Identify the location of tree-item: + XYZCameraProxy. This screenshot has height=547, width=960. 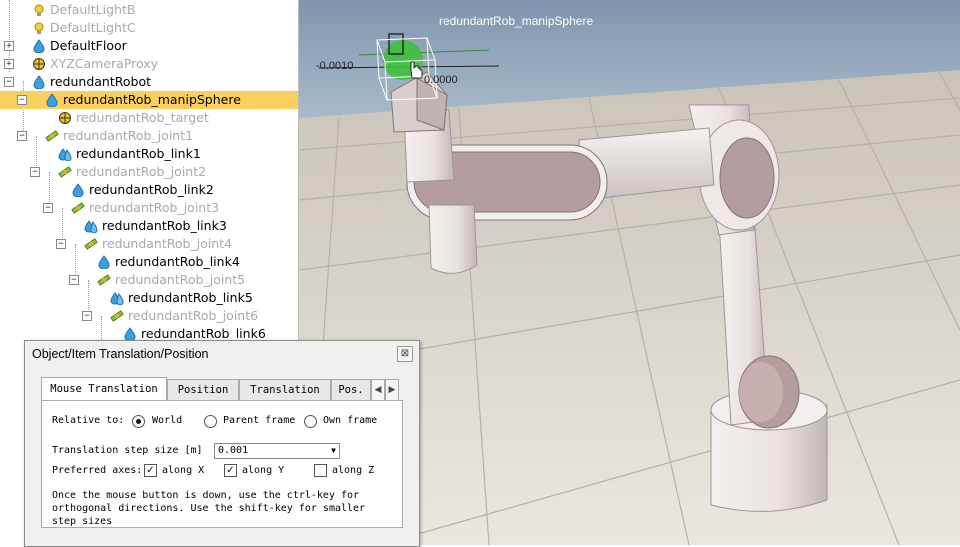
(149, 64).